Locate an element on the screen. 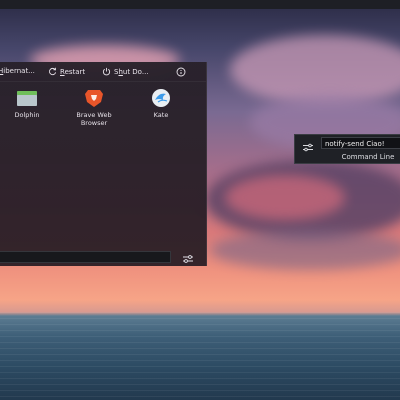  app-label: Dolphin is located at coordinates (27, 115).